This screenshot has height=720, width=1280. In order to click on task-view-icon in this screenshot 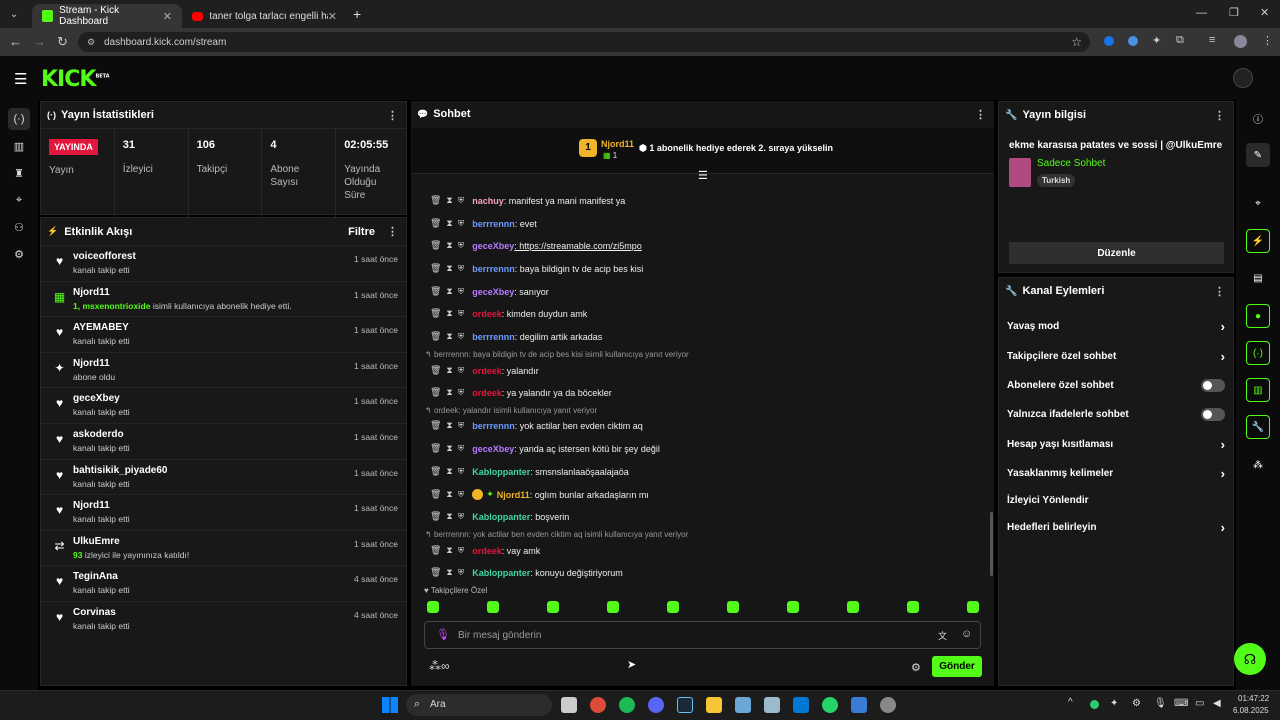, I will do `click(569, 705)`.